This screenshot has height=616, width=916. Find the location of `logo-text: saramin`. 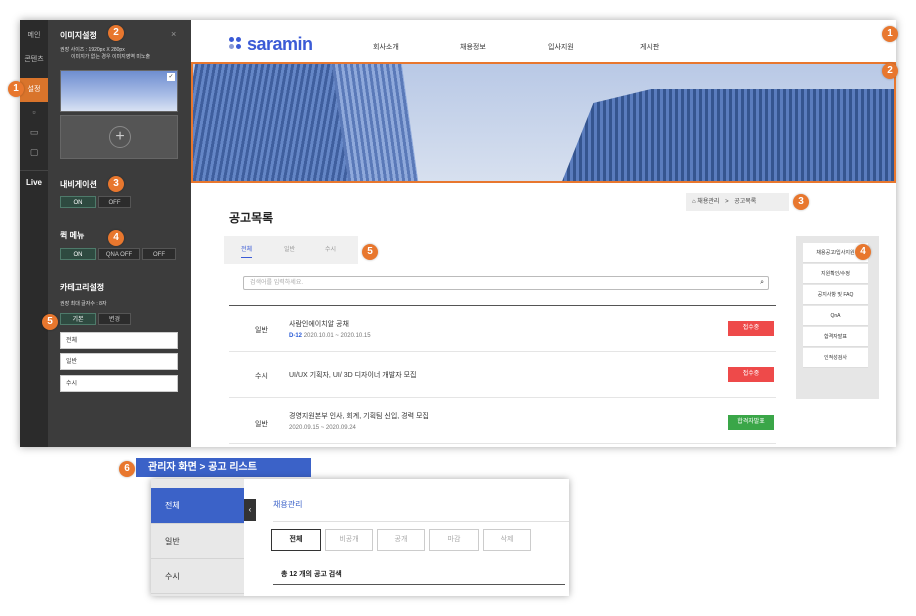

logo-text: saramin is located at coordinates (280, 43).